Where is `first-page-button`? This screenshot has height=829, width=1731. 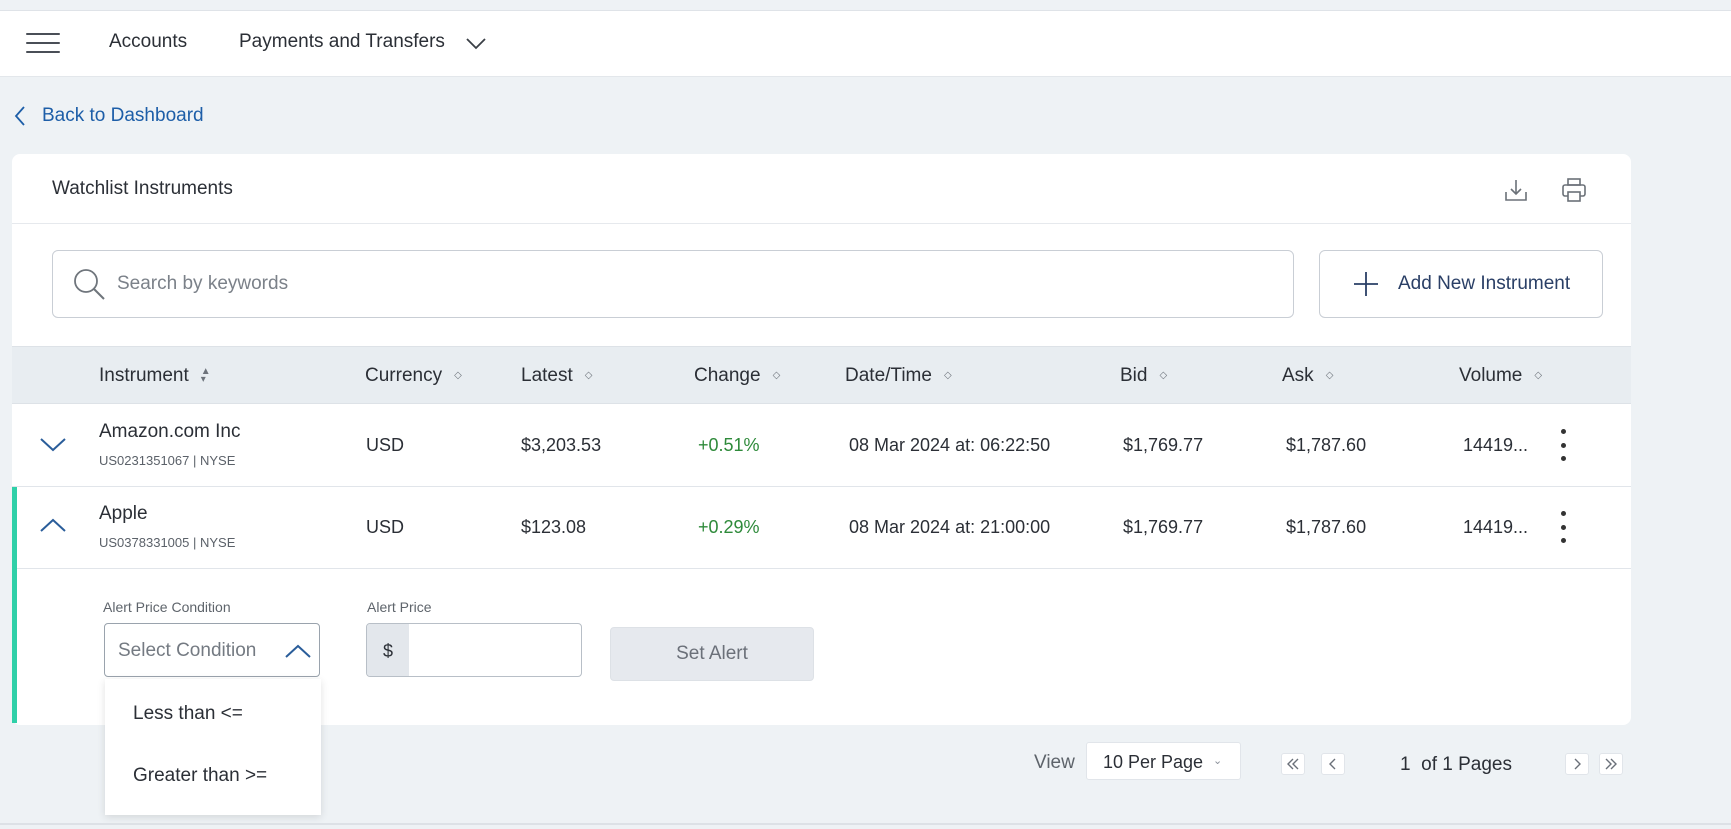
first-page-button is located at coordinates (1293, 764).